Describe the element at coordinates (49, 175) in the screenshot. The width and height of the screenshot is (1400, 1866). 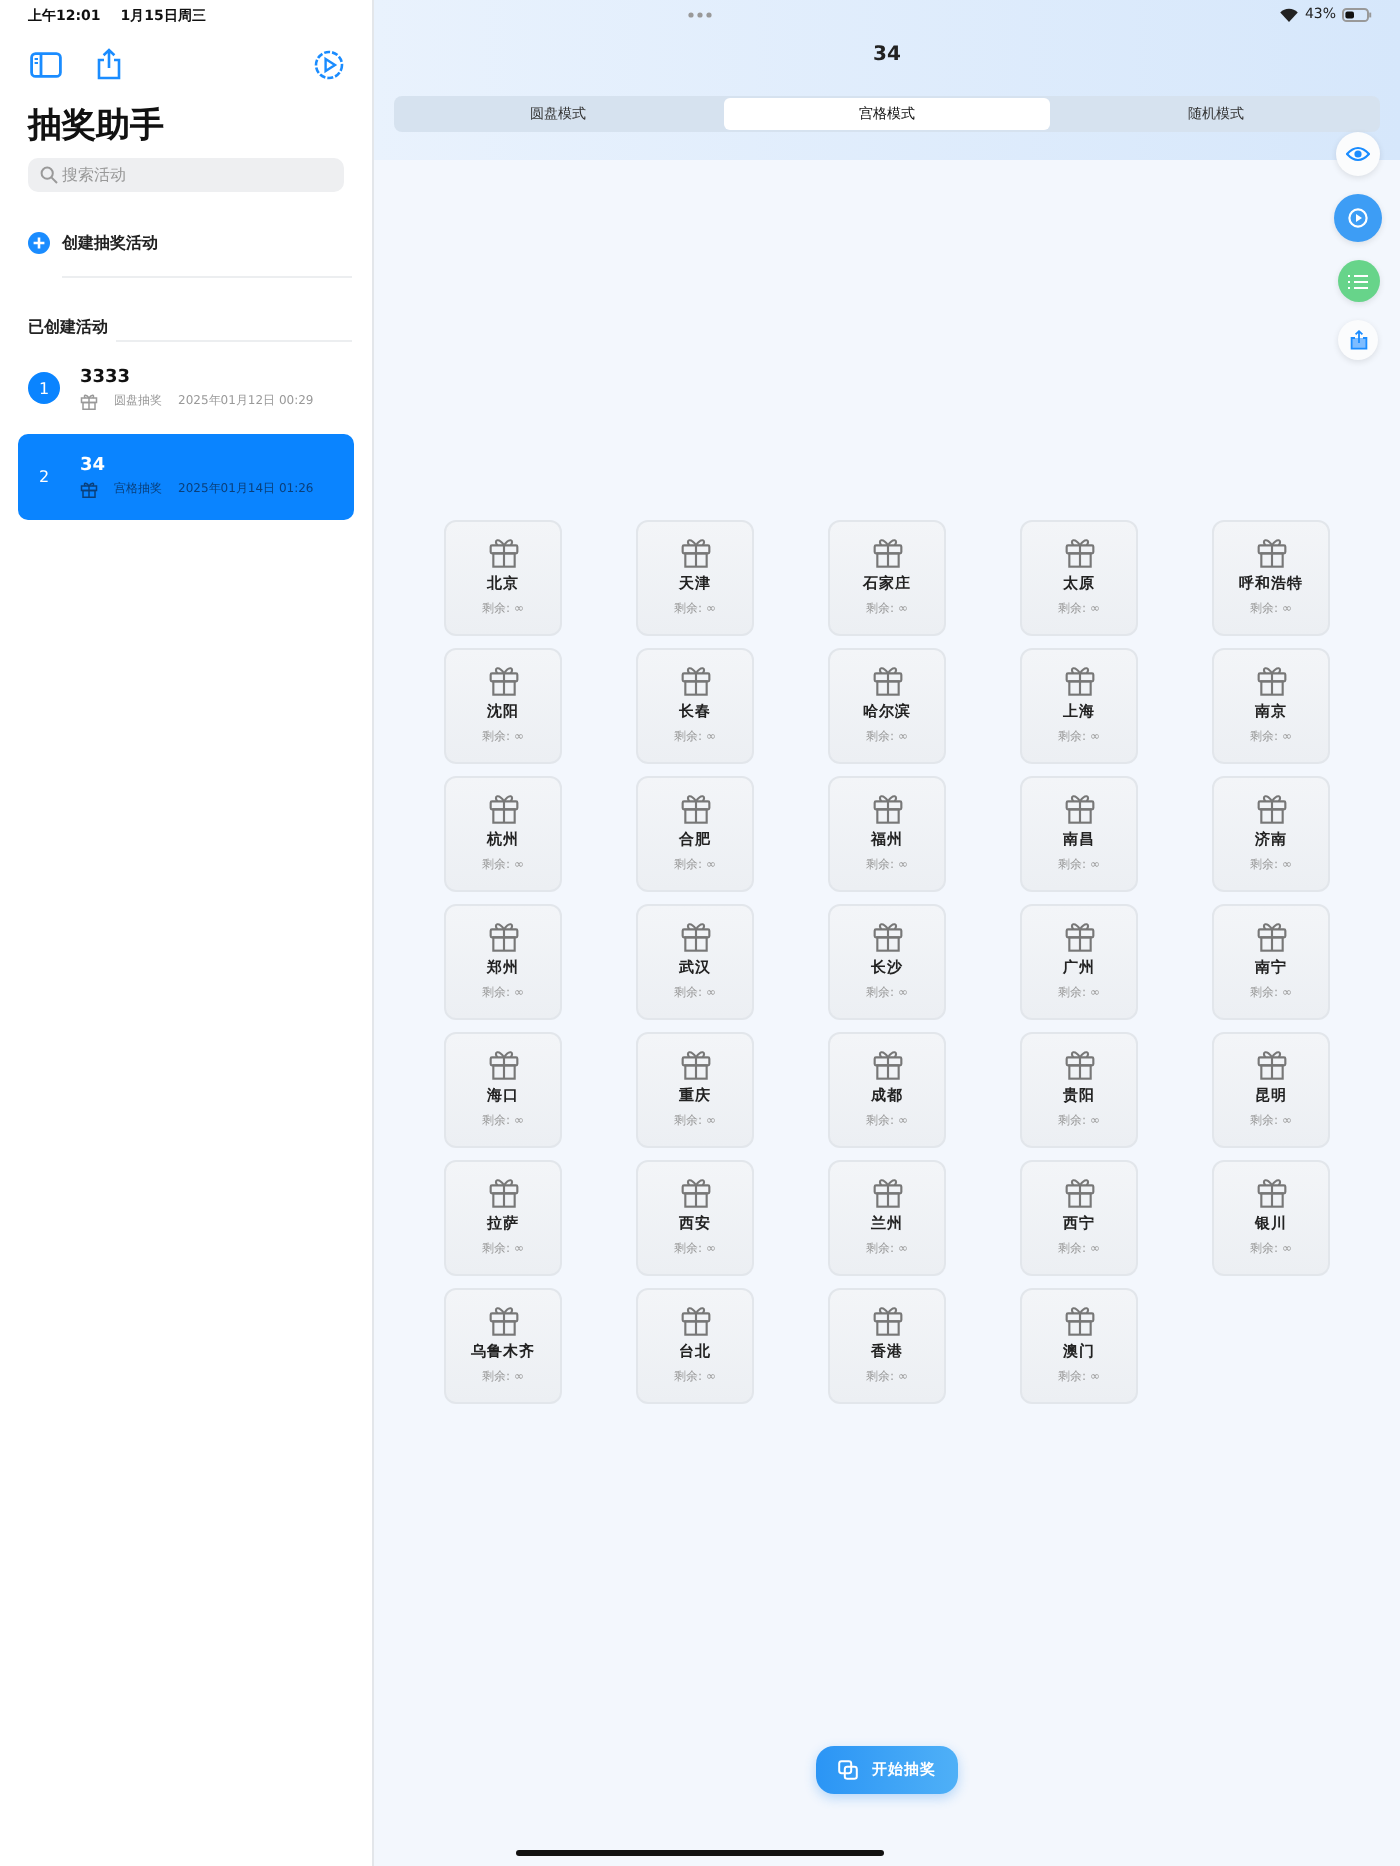
I see `search-icon` at that location.